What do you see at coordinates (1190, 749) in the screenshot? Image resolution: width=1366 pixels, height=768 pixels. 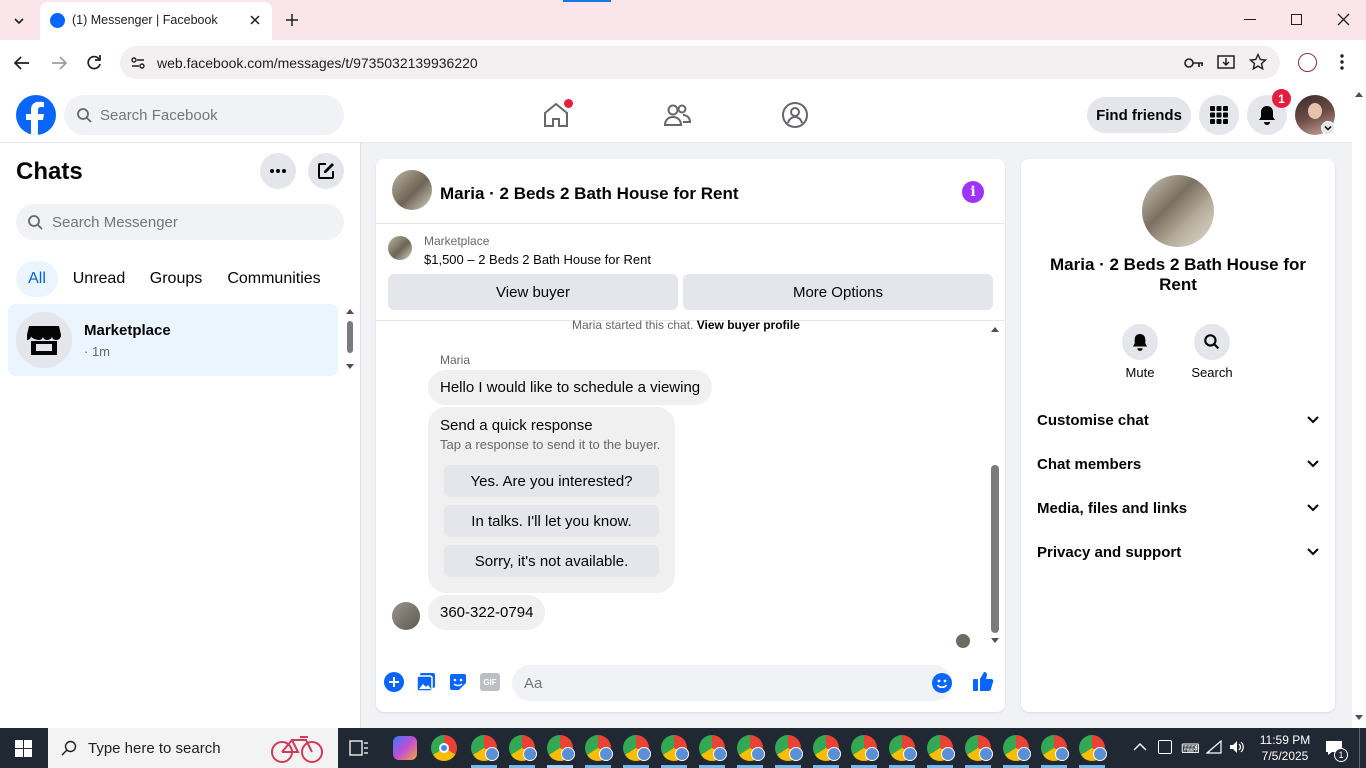 I see `input-method-icon: ⌨` at bounding box center [1190, 749].